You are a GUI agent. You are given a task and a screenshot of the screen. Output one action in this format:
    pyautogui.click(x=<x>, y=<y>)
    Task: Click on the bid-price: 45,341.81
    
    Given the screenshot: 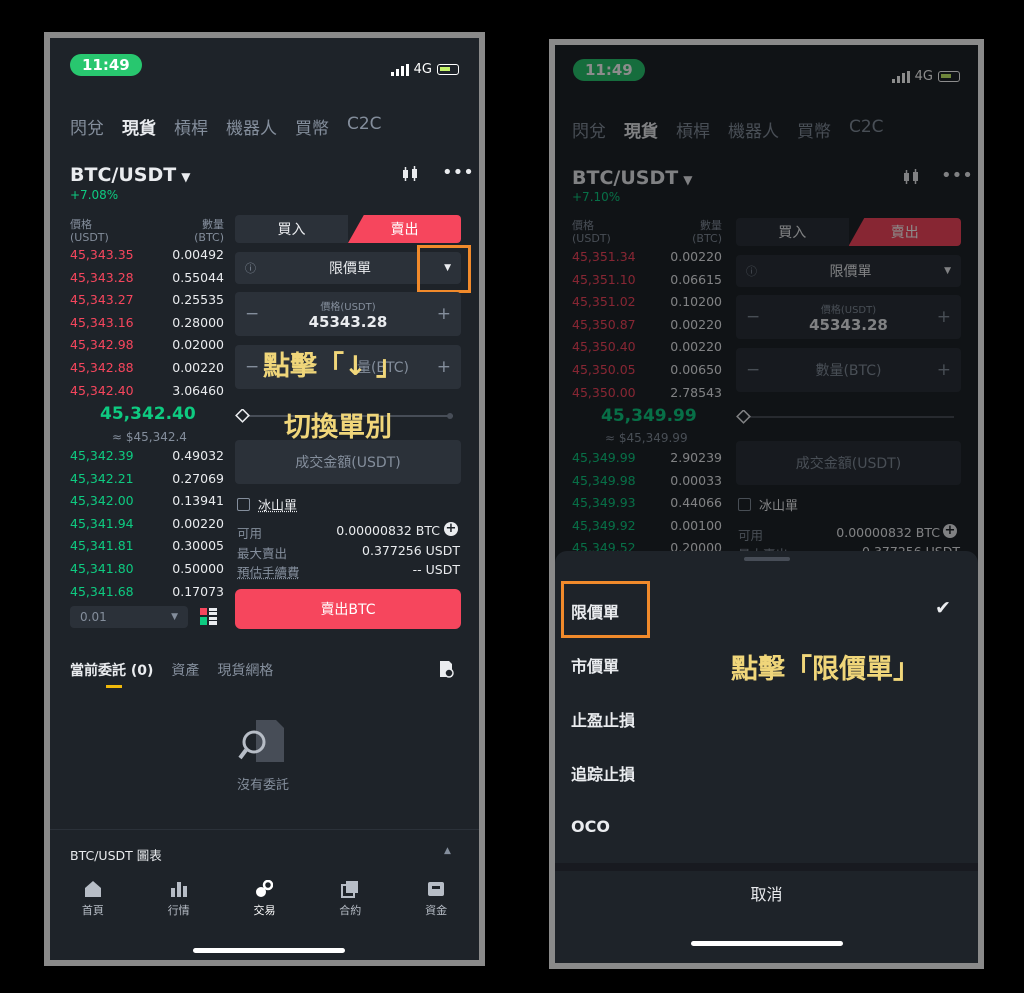 What is the action you would take?
    pyautogui.click(x=102, y=546)
    